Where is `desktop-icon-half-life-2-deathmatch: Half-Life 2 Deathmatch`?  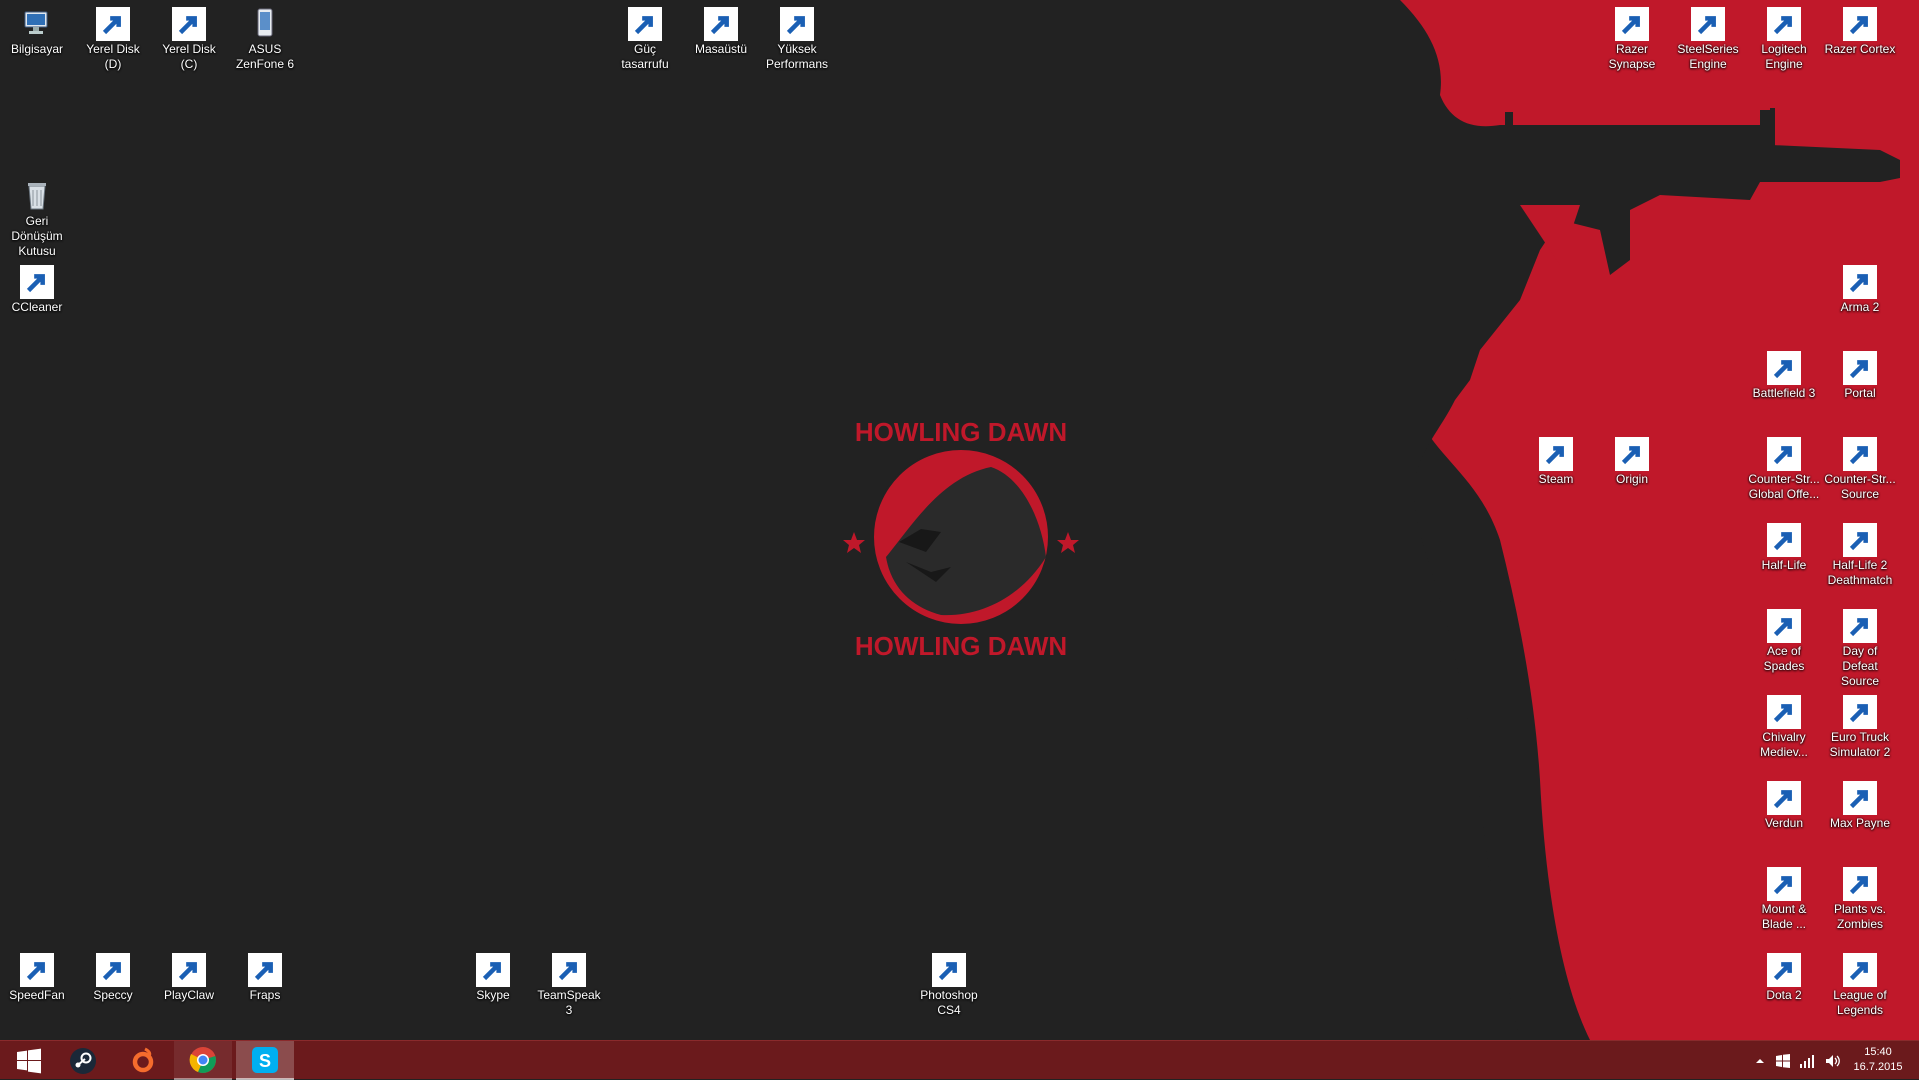
desktop-icon-half-life-2-deathmatch: Half-Life 2 Deathmatch is located at coordinates (1860, 552).